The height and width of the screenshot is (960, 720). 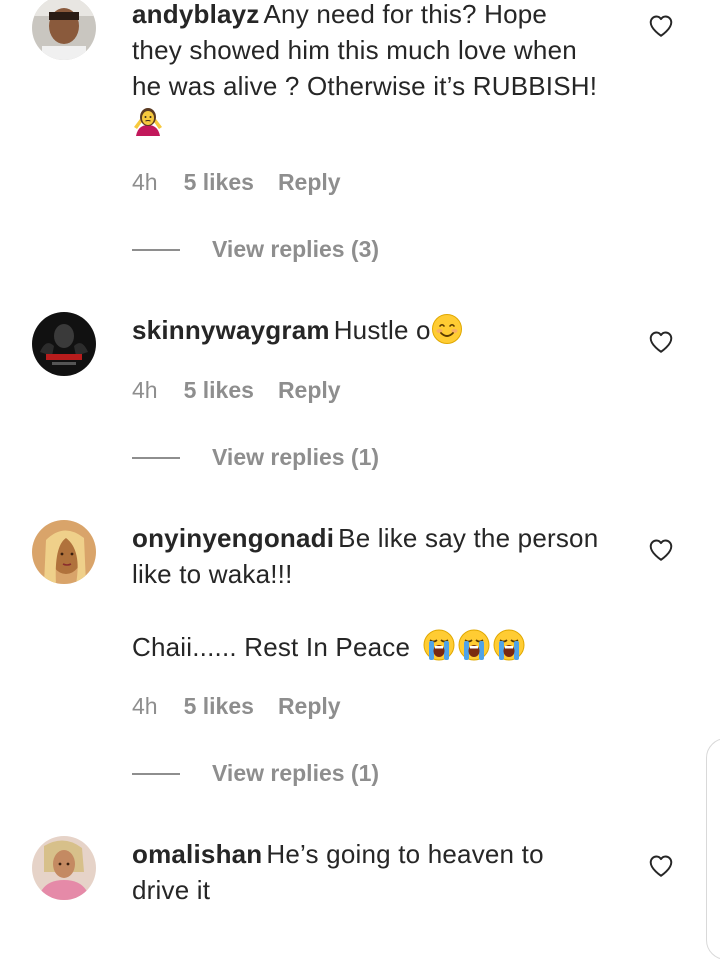 I want to click on comment-body: like to waka!!!, so click(x=212, y=574).